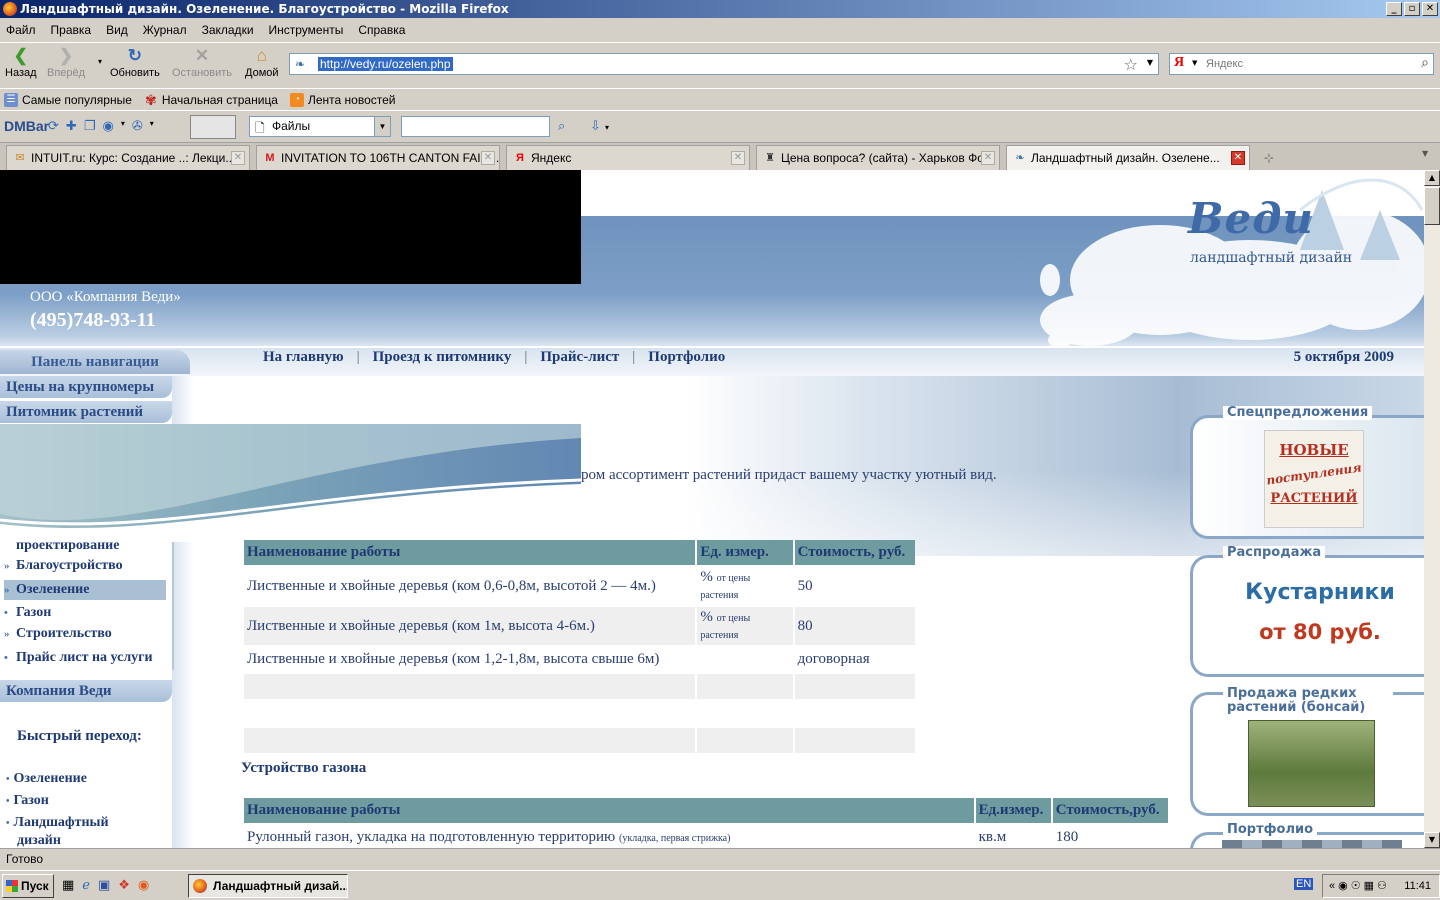 This screenshot has width=1440, height=900. What do you see at coordinates (1304, 884) in the screenshot?
I see `language-indicator: EN` at bounding box center [1304, 884].